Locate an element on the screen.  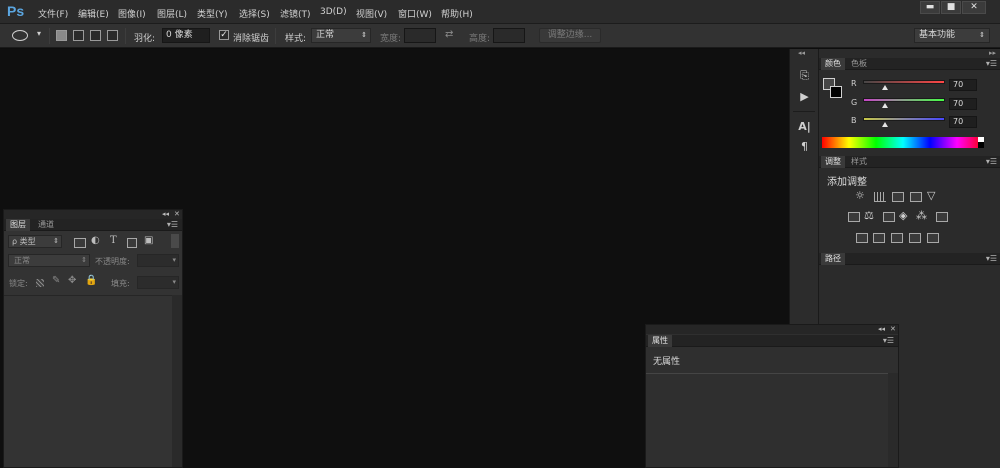
minimize-button: ▬ is located at coordinates (930, 7).